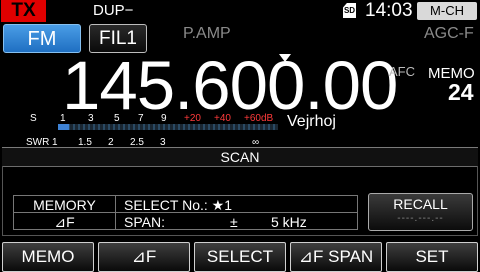 This screenshot has width=480, height=272. I want to click on span-cell: SPAN: ± 5 kHz, so click(236, 221).